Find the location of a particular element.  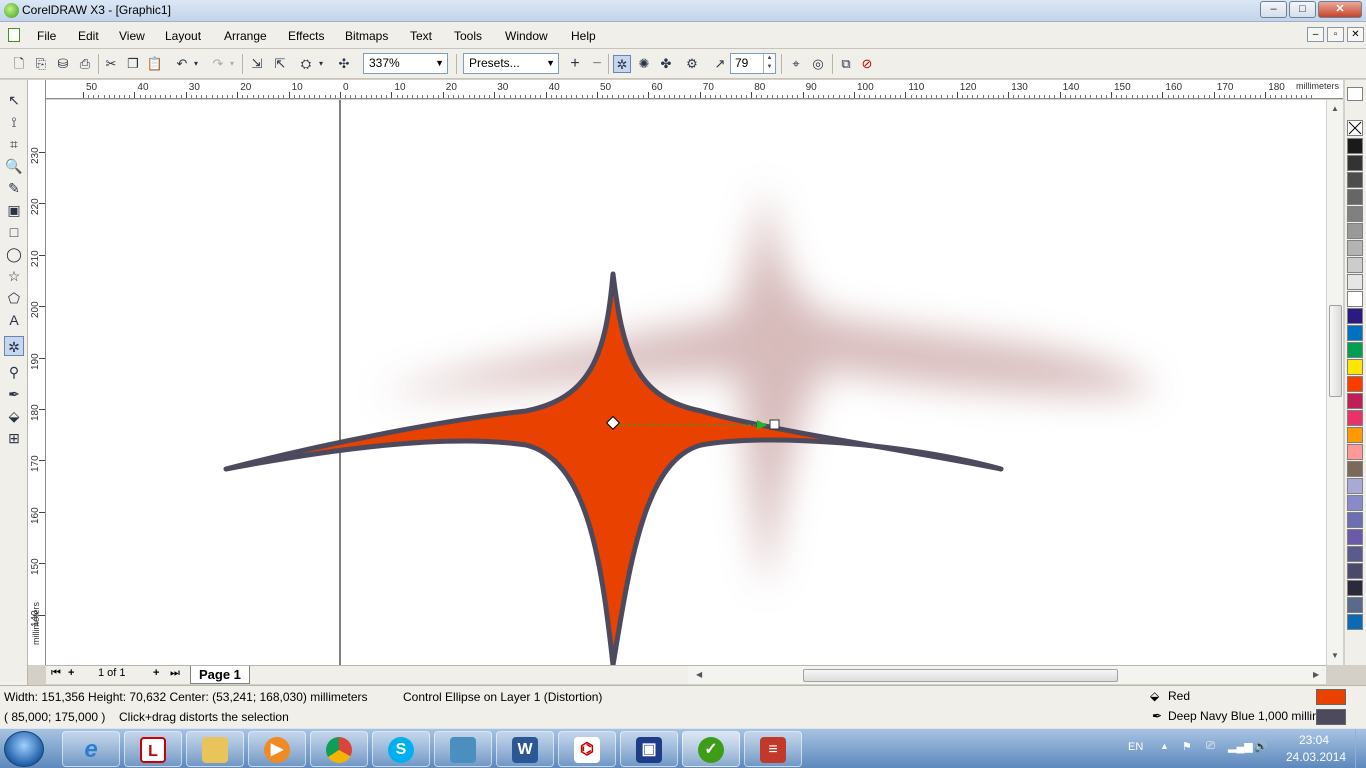

close-button: ✕ is located at coordinates (1340, 9).